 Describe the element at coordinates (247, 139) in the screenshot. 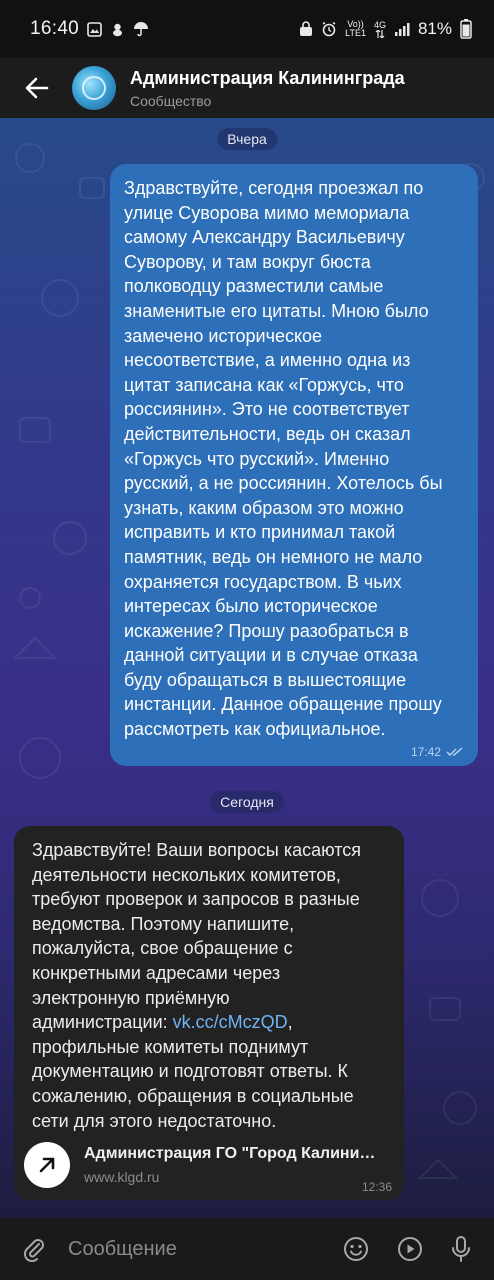

I see `date-separator-yesterday: Вчера` at that location.